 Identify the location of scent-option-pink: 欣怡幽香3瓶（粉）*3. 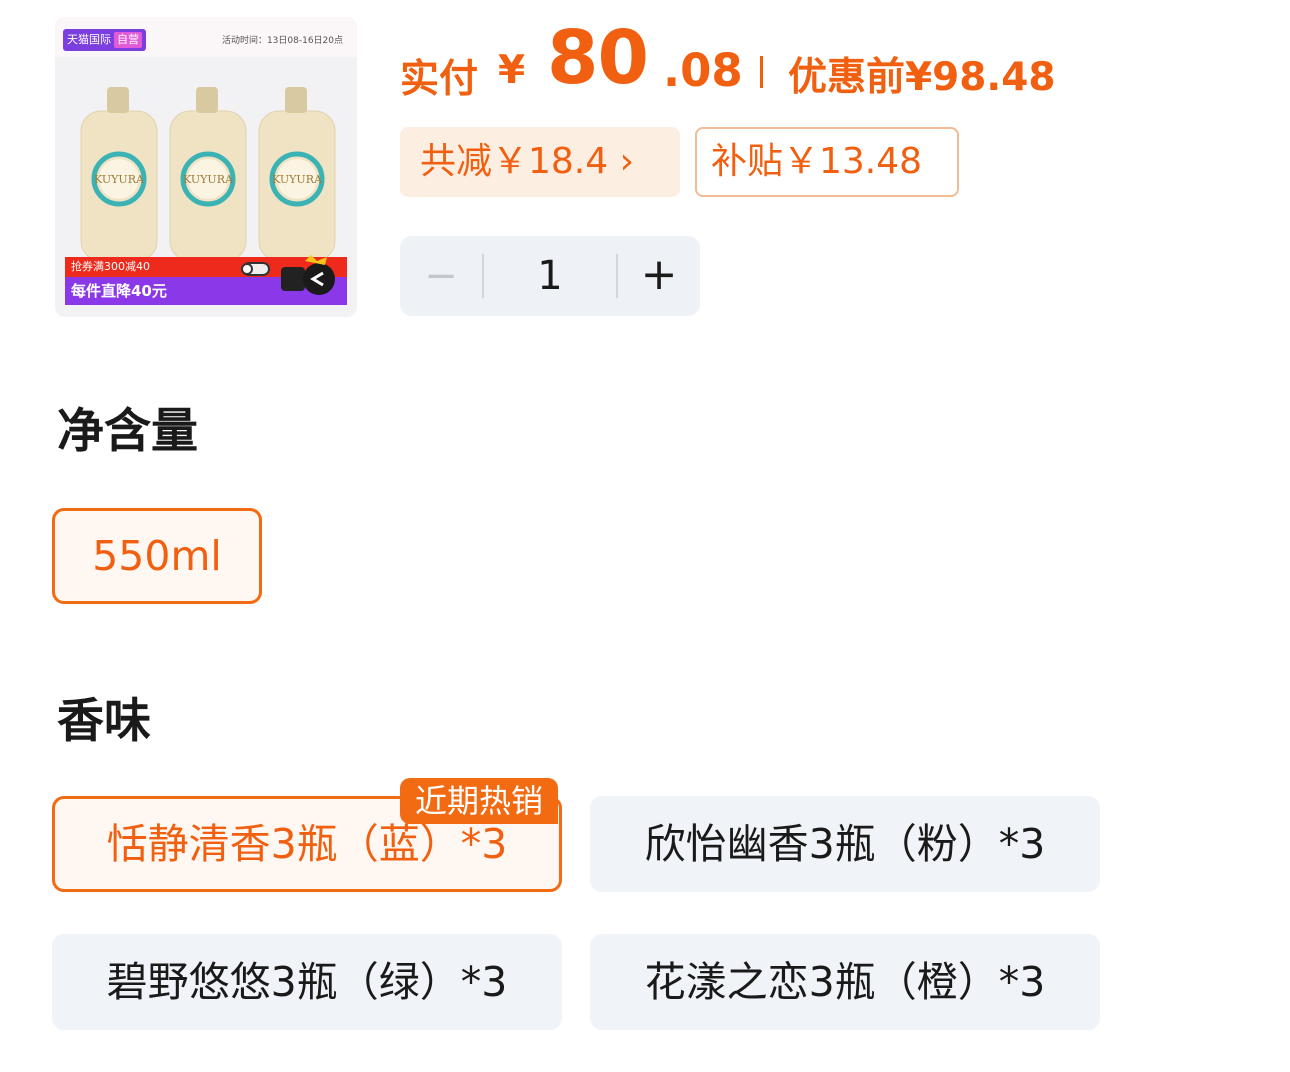
(845, 844).